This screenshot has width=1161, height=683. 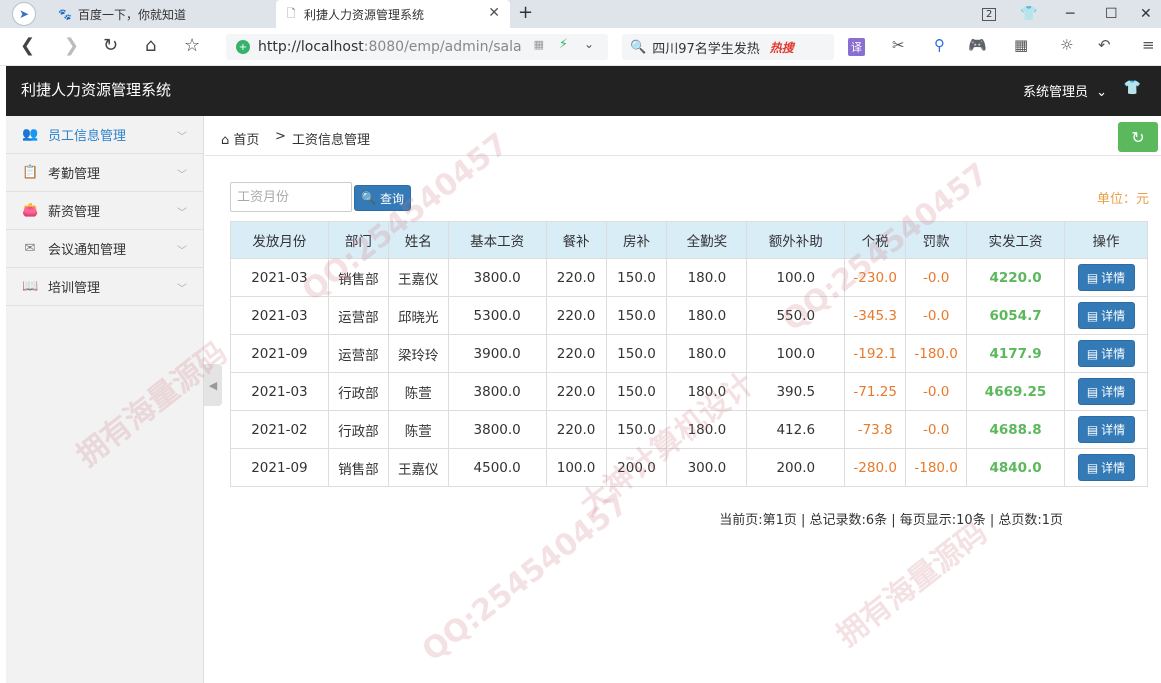 I want to click on new-tab-icon: +, so click(x=525, y=12).